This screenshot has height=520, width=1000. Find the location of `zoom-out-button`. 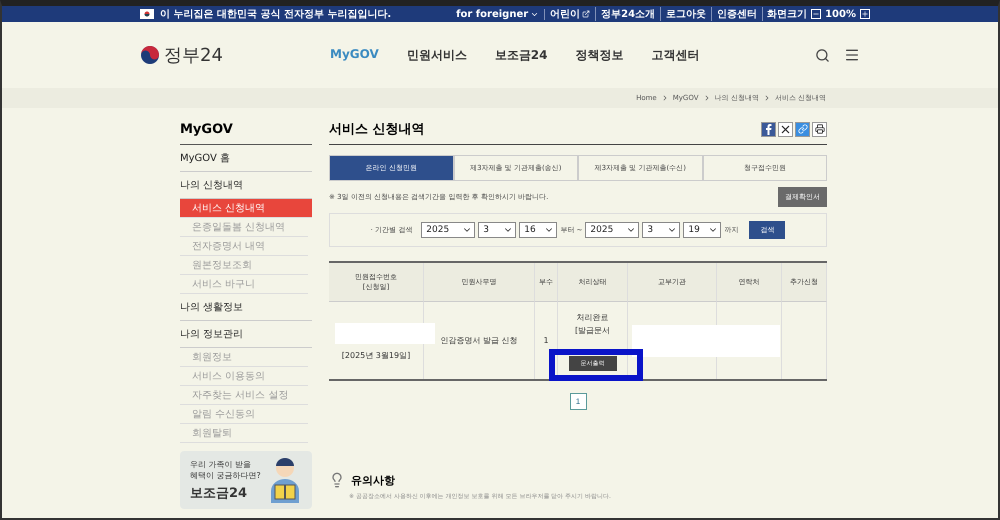

zoom-out-button is located at coordinates (816, 14).